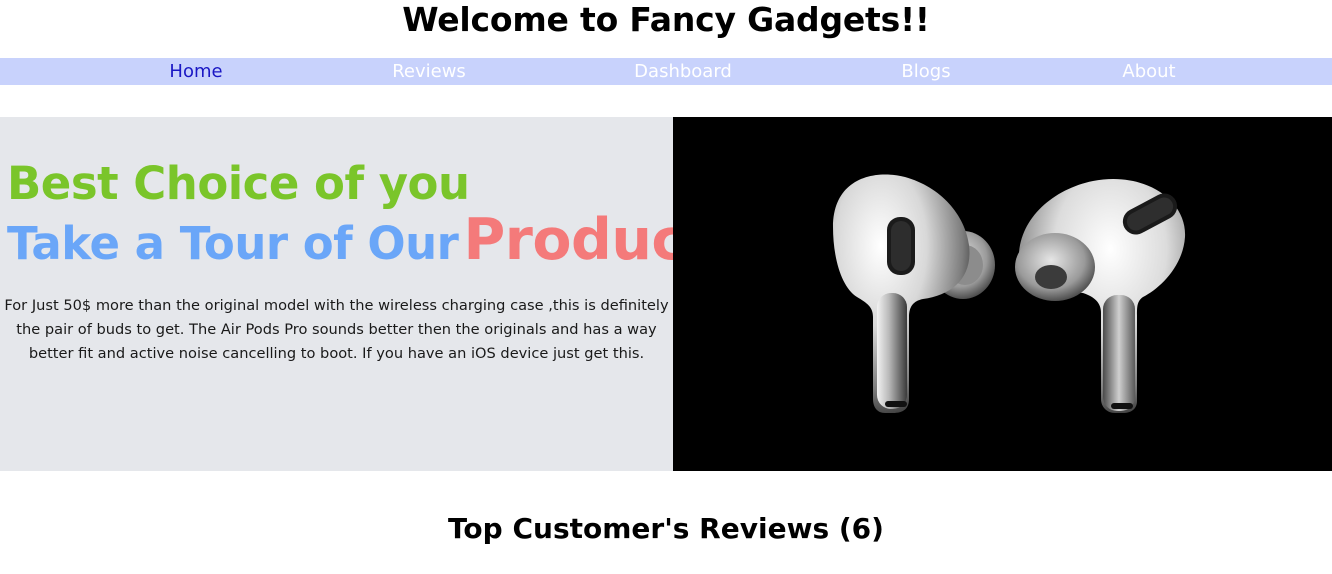 The width and height of the screenshot is (1332, 574). I want to click on hero-subheadline-text: Take a Tour of Our, so click(233, 243).